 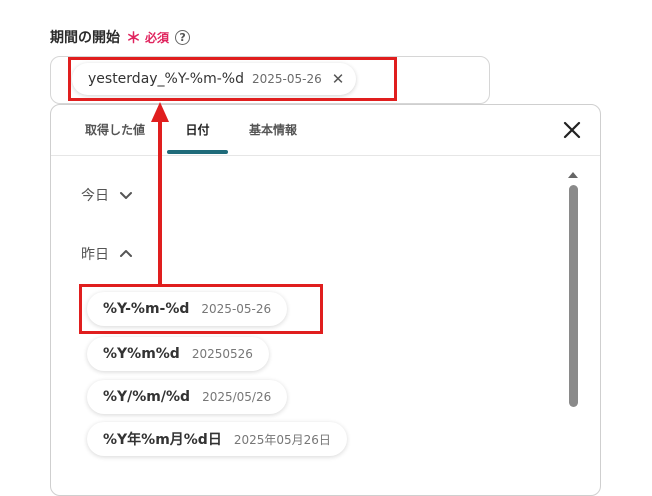 What do you see at coordinates (197, 129) in the screenshot?
I see `tab-date: 日付` at bounding box center [197, 129].